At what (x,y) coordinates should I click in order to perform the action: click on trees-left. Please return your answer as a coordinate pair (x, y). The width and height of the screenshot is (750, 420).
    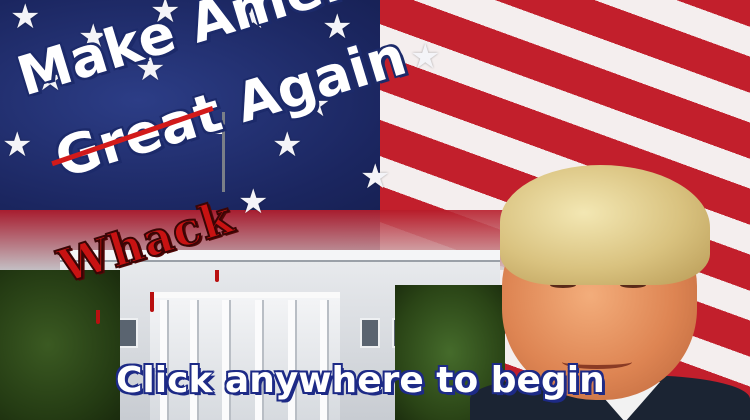
    Looking at the image, I should click on (60, 345).